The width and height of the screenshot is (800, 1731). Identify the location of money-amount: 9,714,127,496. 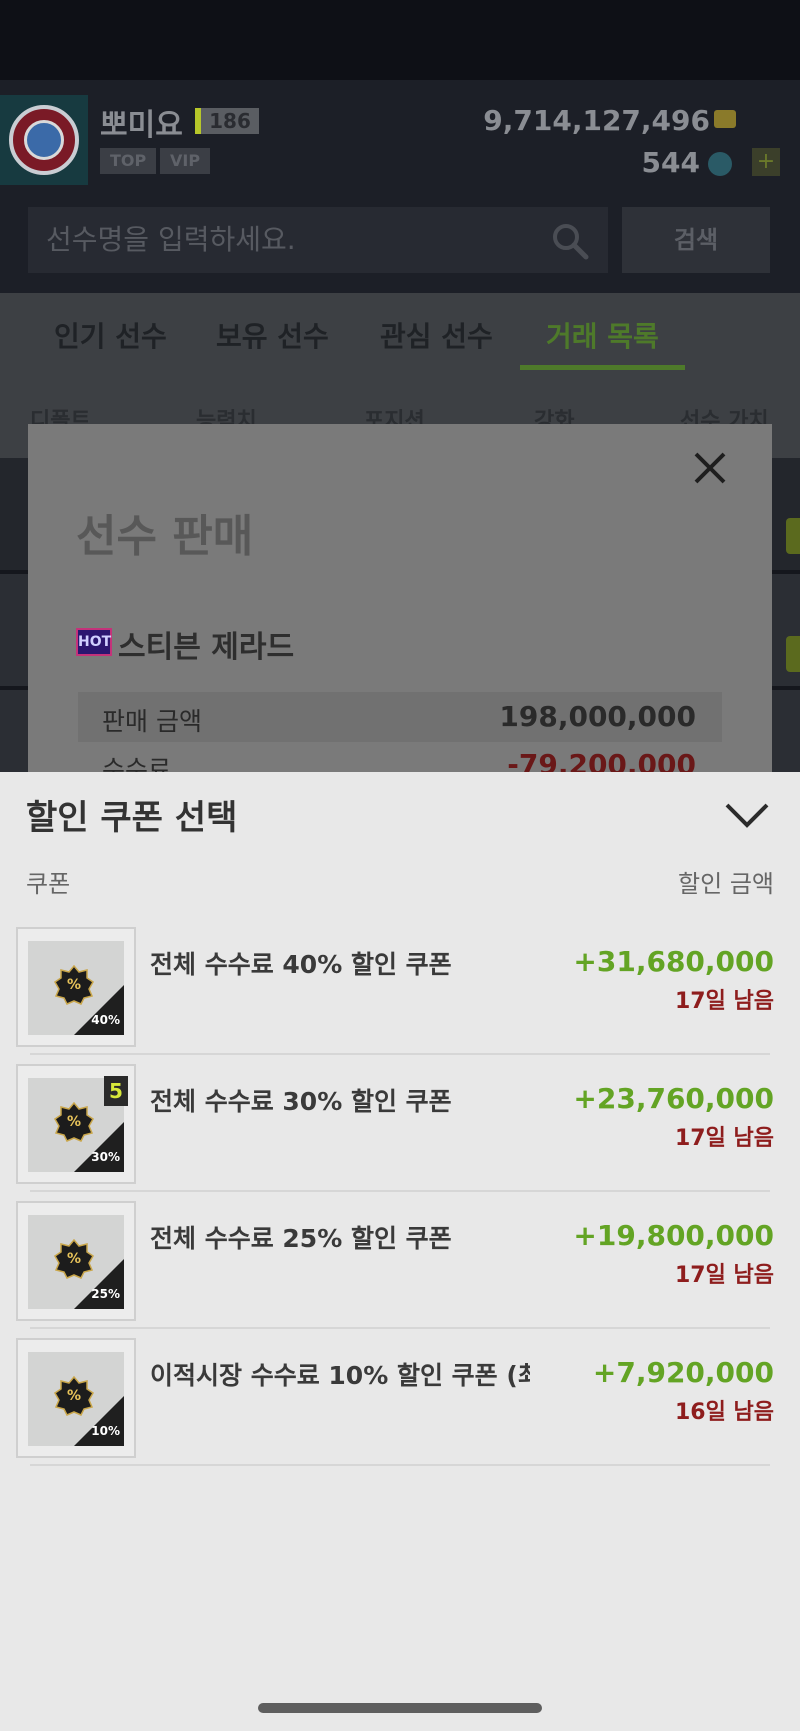
(596, 120).